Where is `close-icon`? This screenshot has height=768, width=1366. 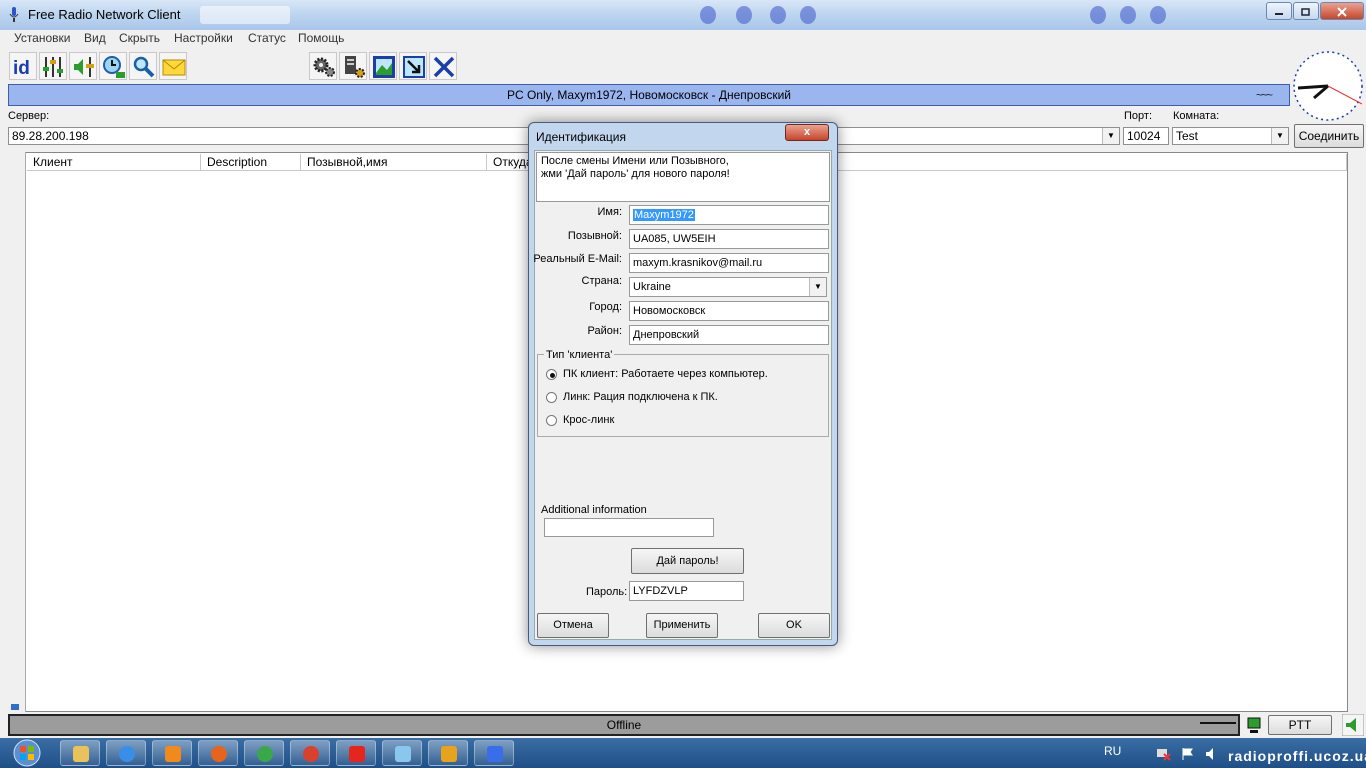
close-icon is located at coordinates (1342, 12).